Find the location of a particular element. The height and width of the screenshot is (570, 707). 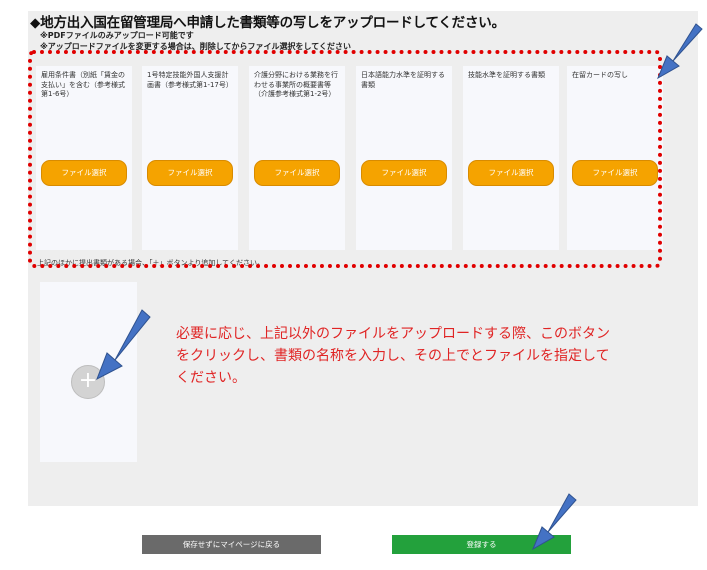

action-bar is located at coordinates (353, 538).